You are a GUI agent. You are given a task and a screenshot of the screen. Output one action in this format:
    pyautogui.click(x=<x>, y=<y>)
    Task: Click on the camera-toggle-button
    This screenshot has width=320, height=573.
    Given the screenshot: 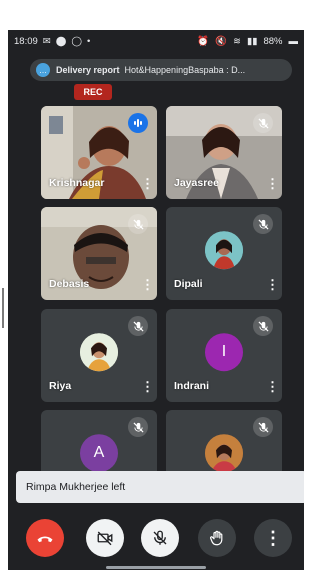 What is the action you would take?
    pyautogui.click(x=105, y=538)
    